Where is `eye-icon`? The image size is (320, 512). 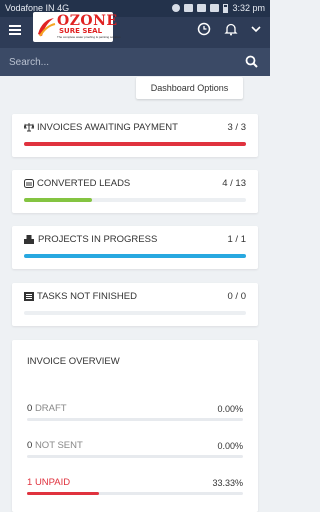 eye-icon is located at coordinates (176, 8).